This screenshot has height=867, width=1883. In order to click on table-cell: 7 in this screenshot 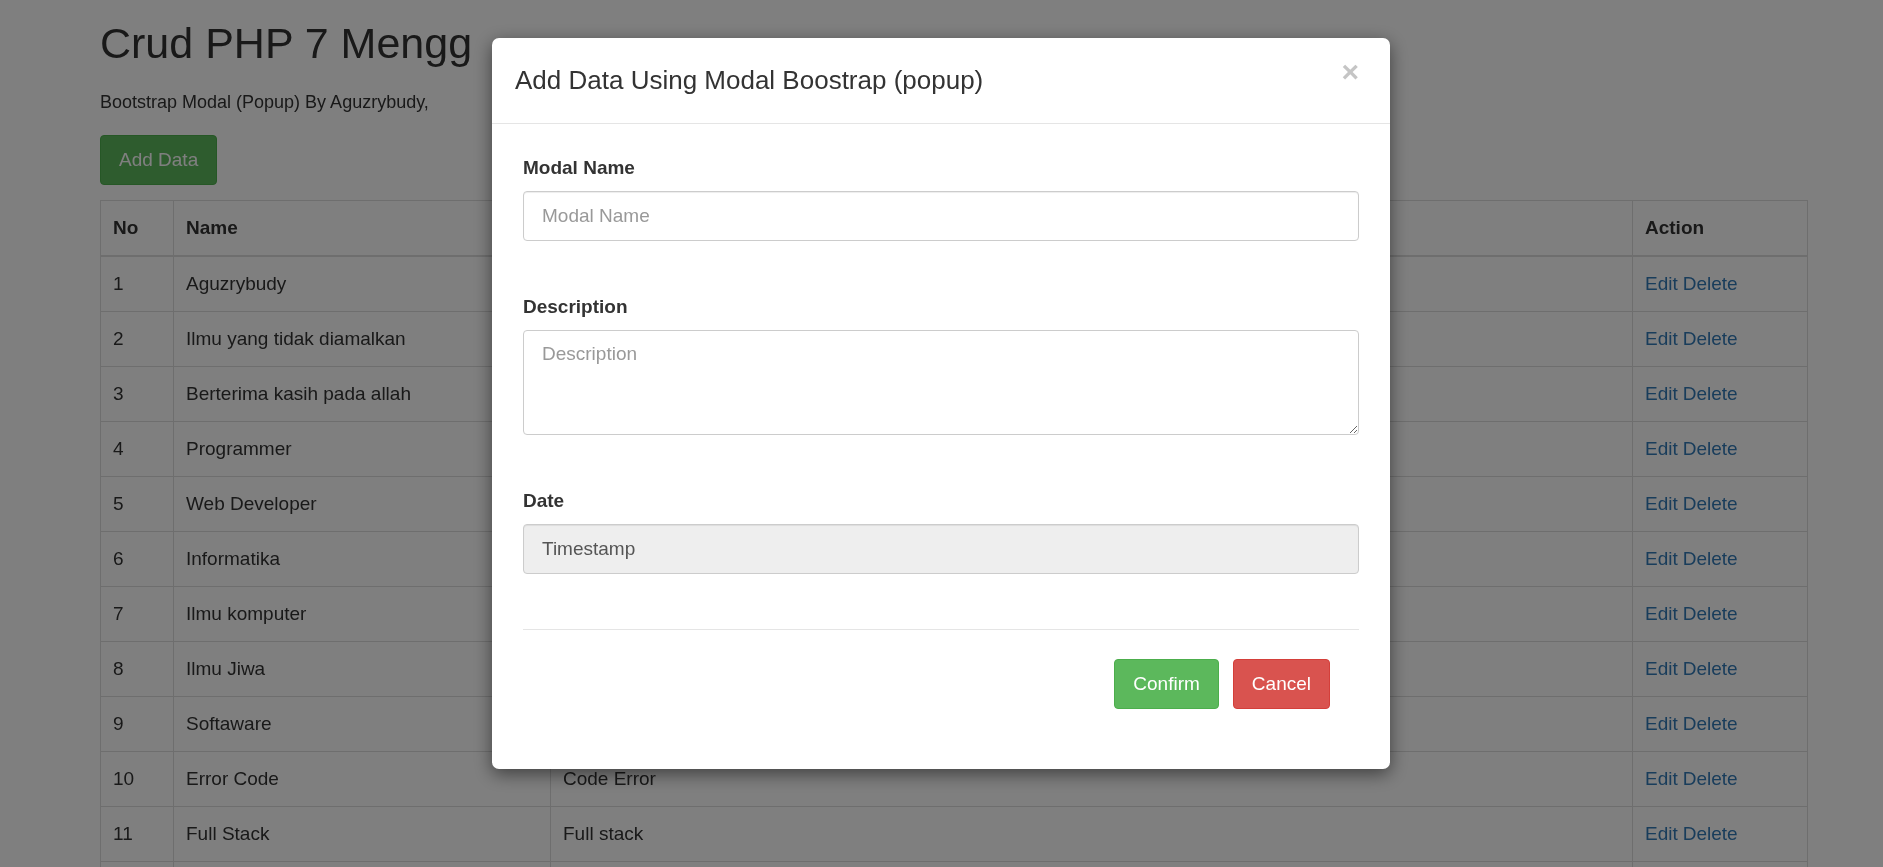, I will do `click(137, 614)`.